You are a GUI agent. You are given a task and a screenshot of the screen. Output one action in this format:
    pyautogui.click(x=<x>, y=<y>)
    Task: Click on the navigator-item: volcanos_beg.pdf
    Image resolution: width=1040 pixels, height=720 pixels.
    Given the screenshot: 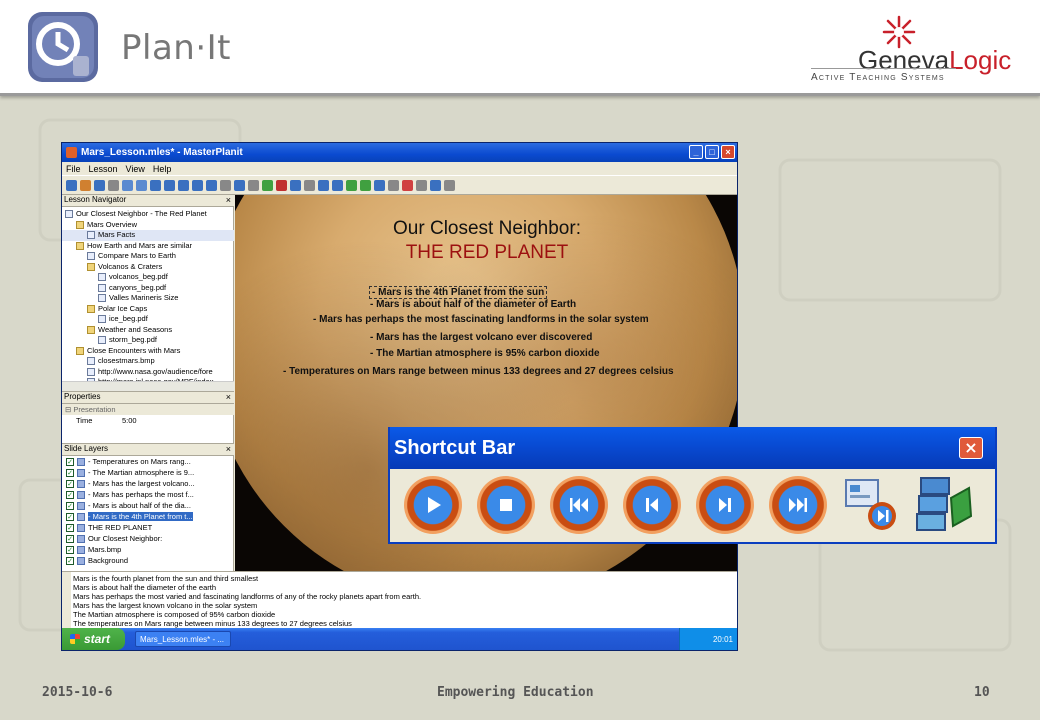 What is the action you would take?
    pyautogui.click(x=148, y=277)
    